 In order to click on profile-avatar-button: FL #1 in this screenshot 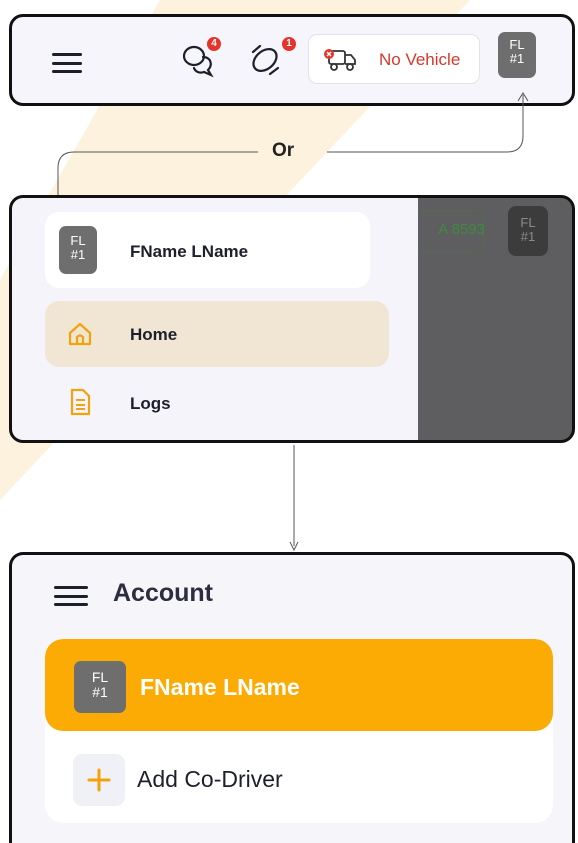, I will do `click(517, 55)`.